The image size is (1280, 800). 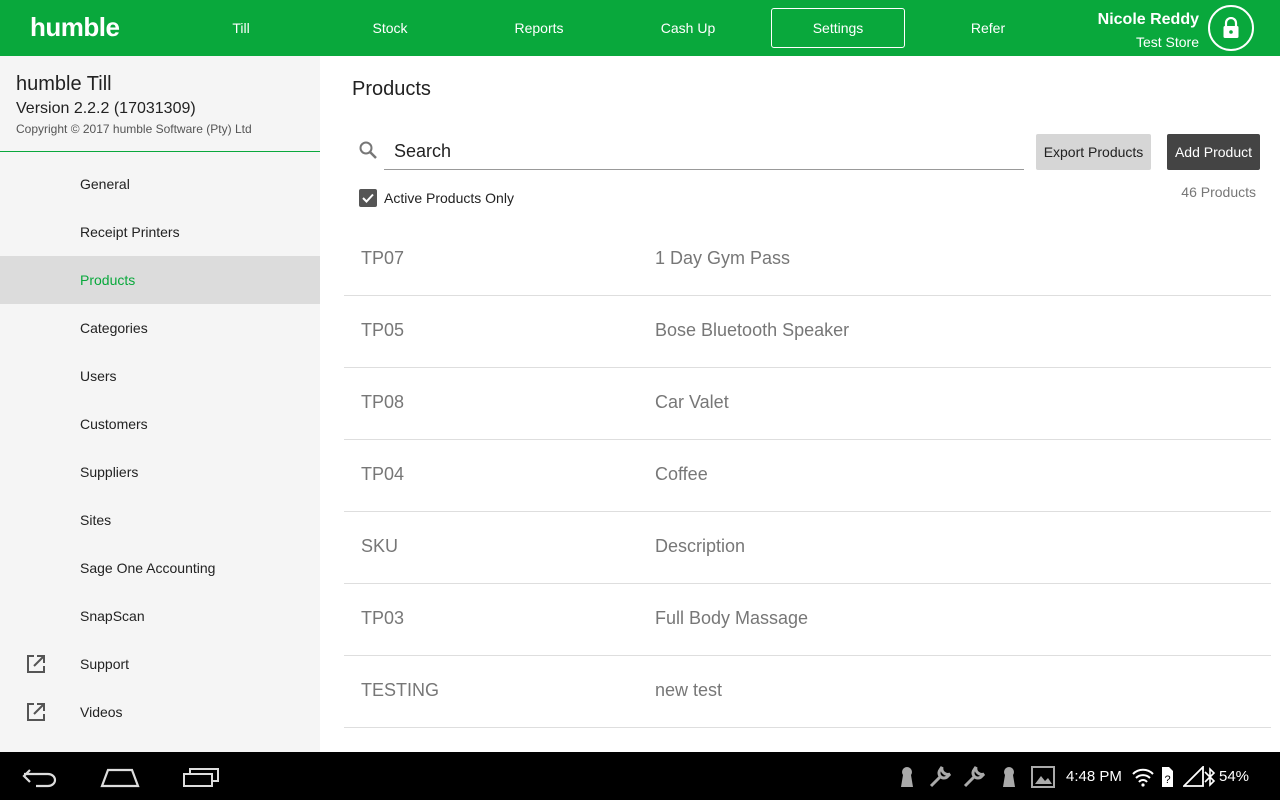 I want to click on store-name: Test Store, so click(x=1167, y=42).